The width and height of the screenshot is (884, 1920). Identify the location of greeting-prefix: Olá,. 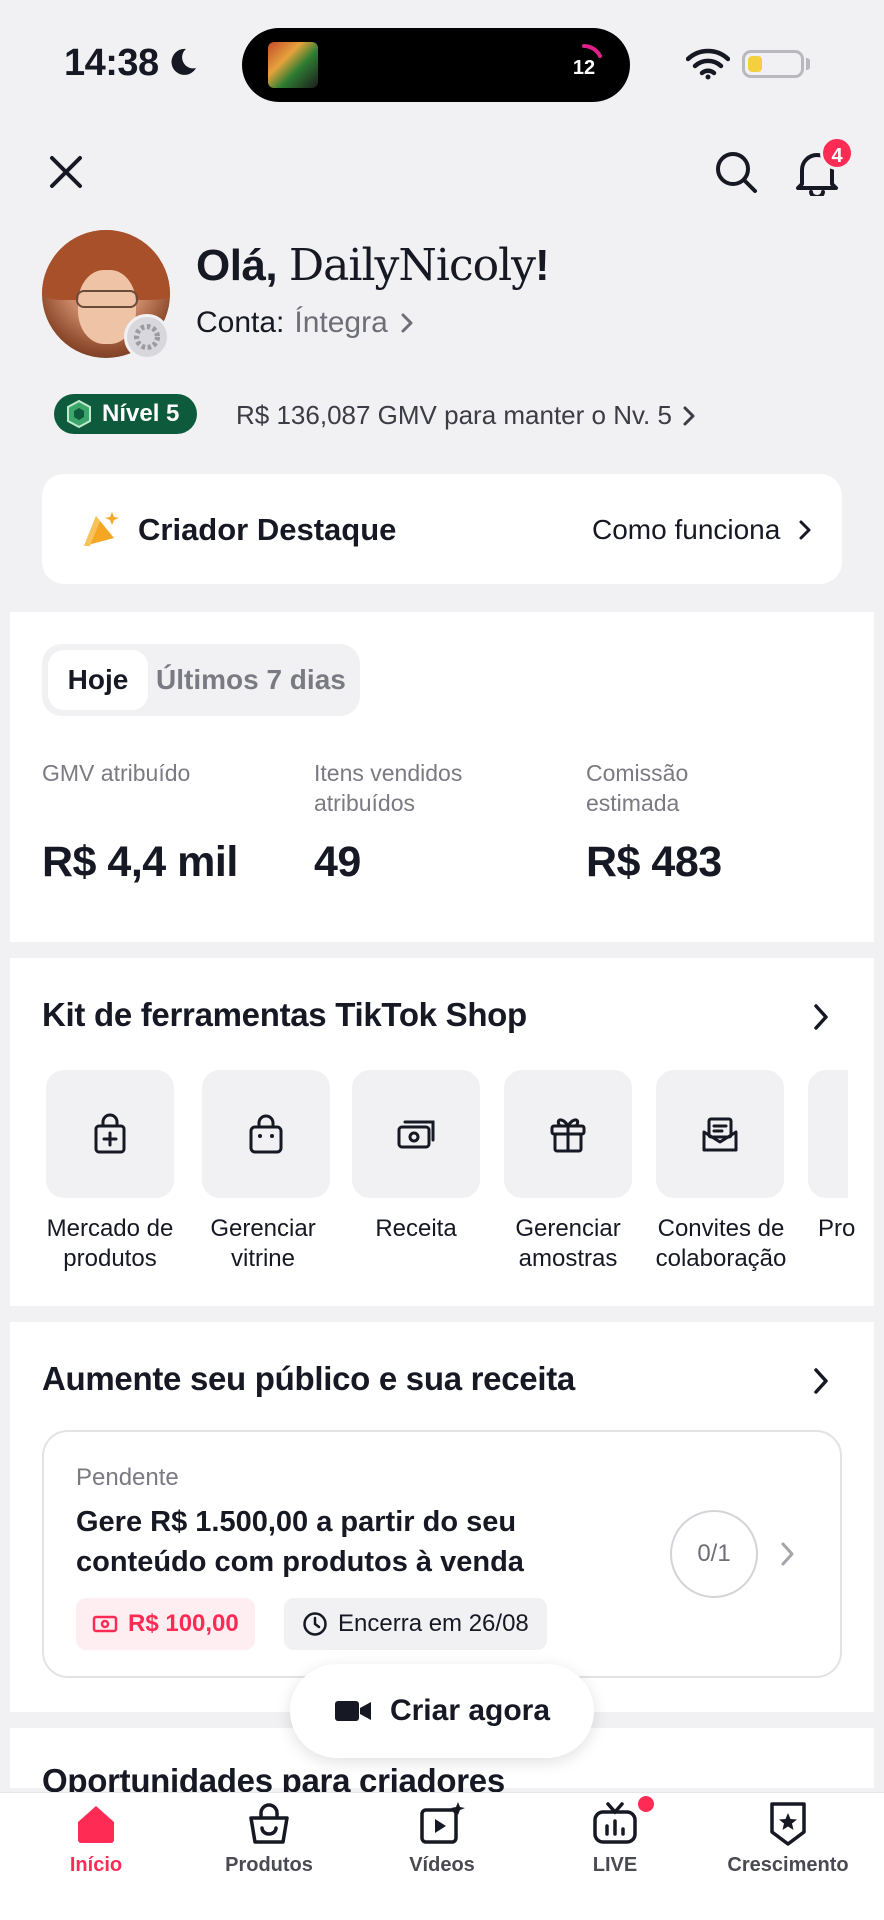
(242, 265).